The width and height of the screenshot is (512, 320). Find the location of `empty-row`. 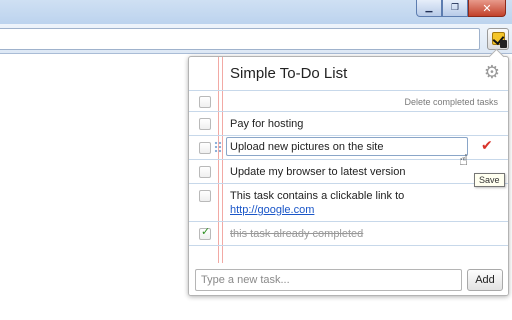

empty-row is located at coordinates (348, 254).